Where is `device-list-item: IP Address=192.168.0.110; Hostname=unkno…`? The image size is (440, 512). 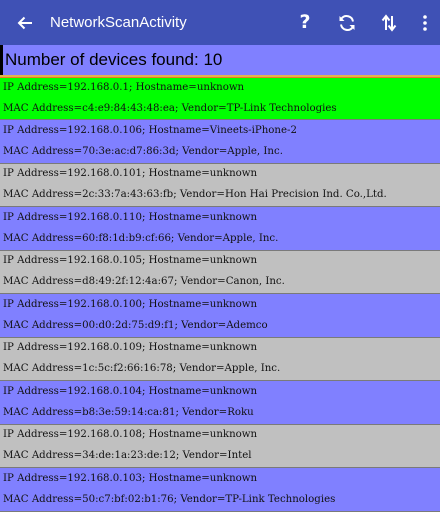
device-list-item: IP Address=192.168.0.110; Hostname=unkno… is located at coordinates (220, 229).